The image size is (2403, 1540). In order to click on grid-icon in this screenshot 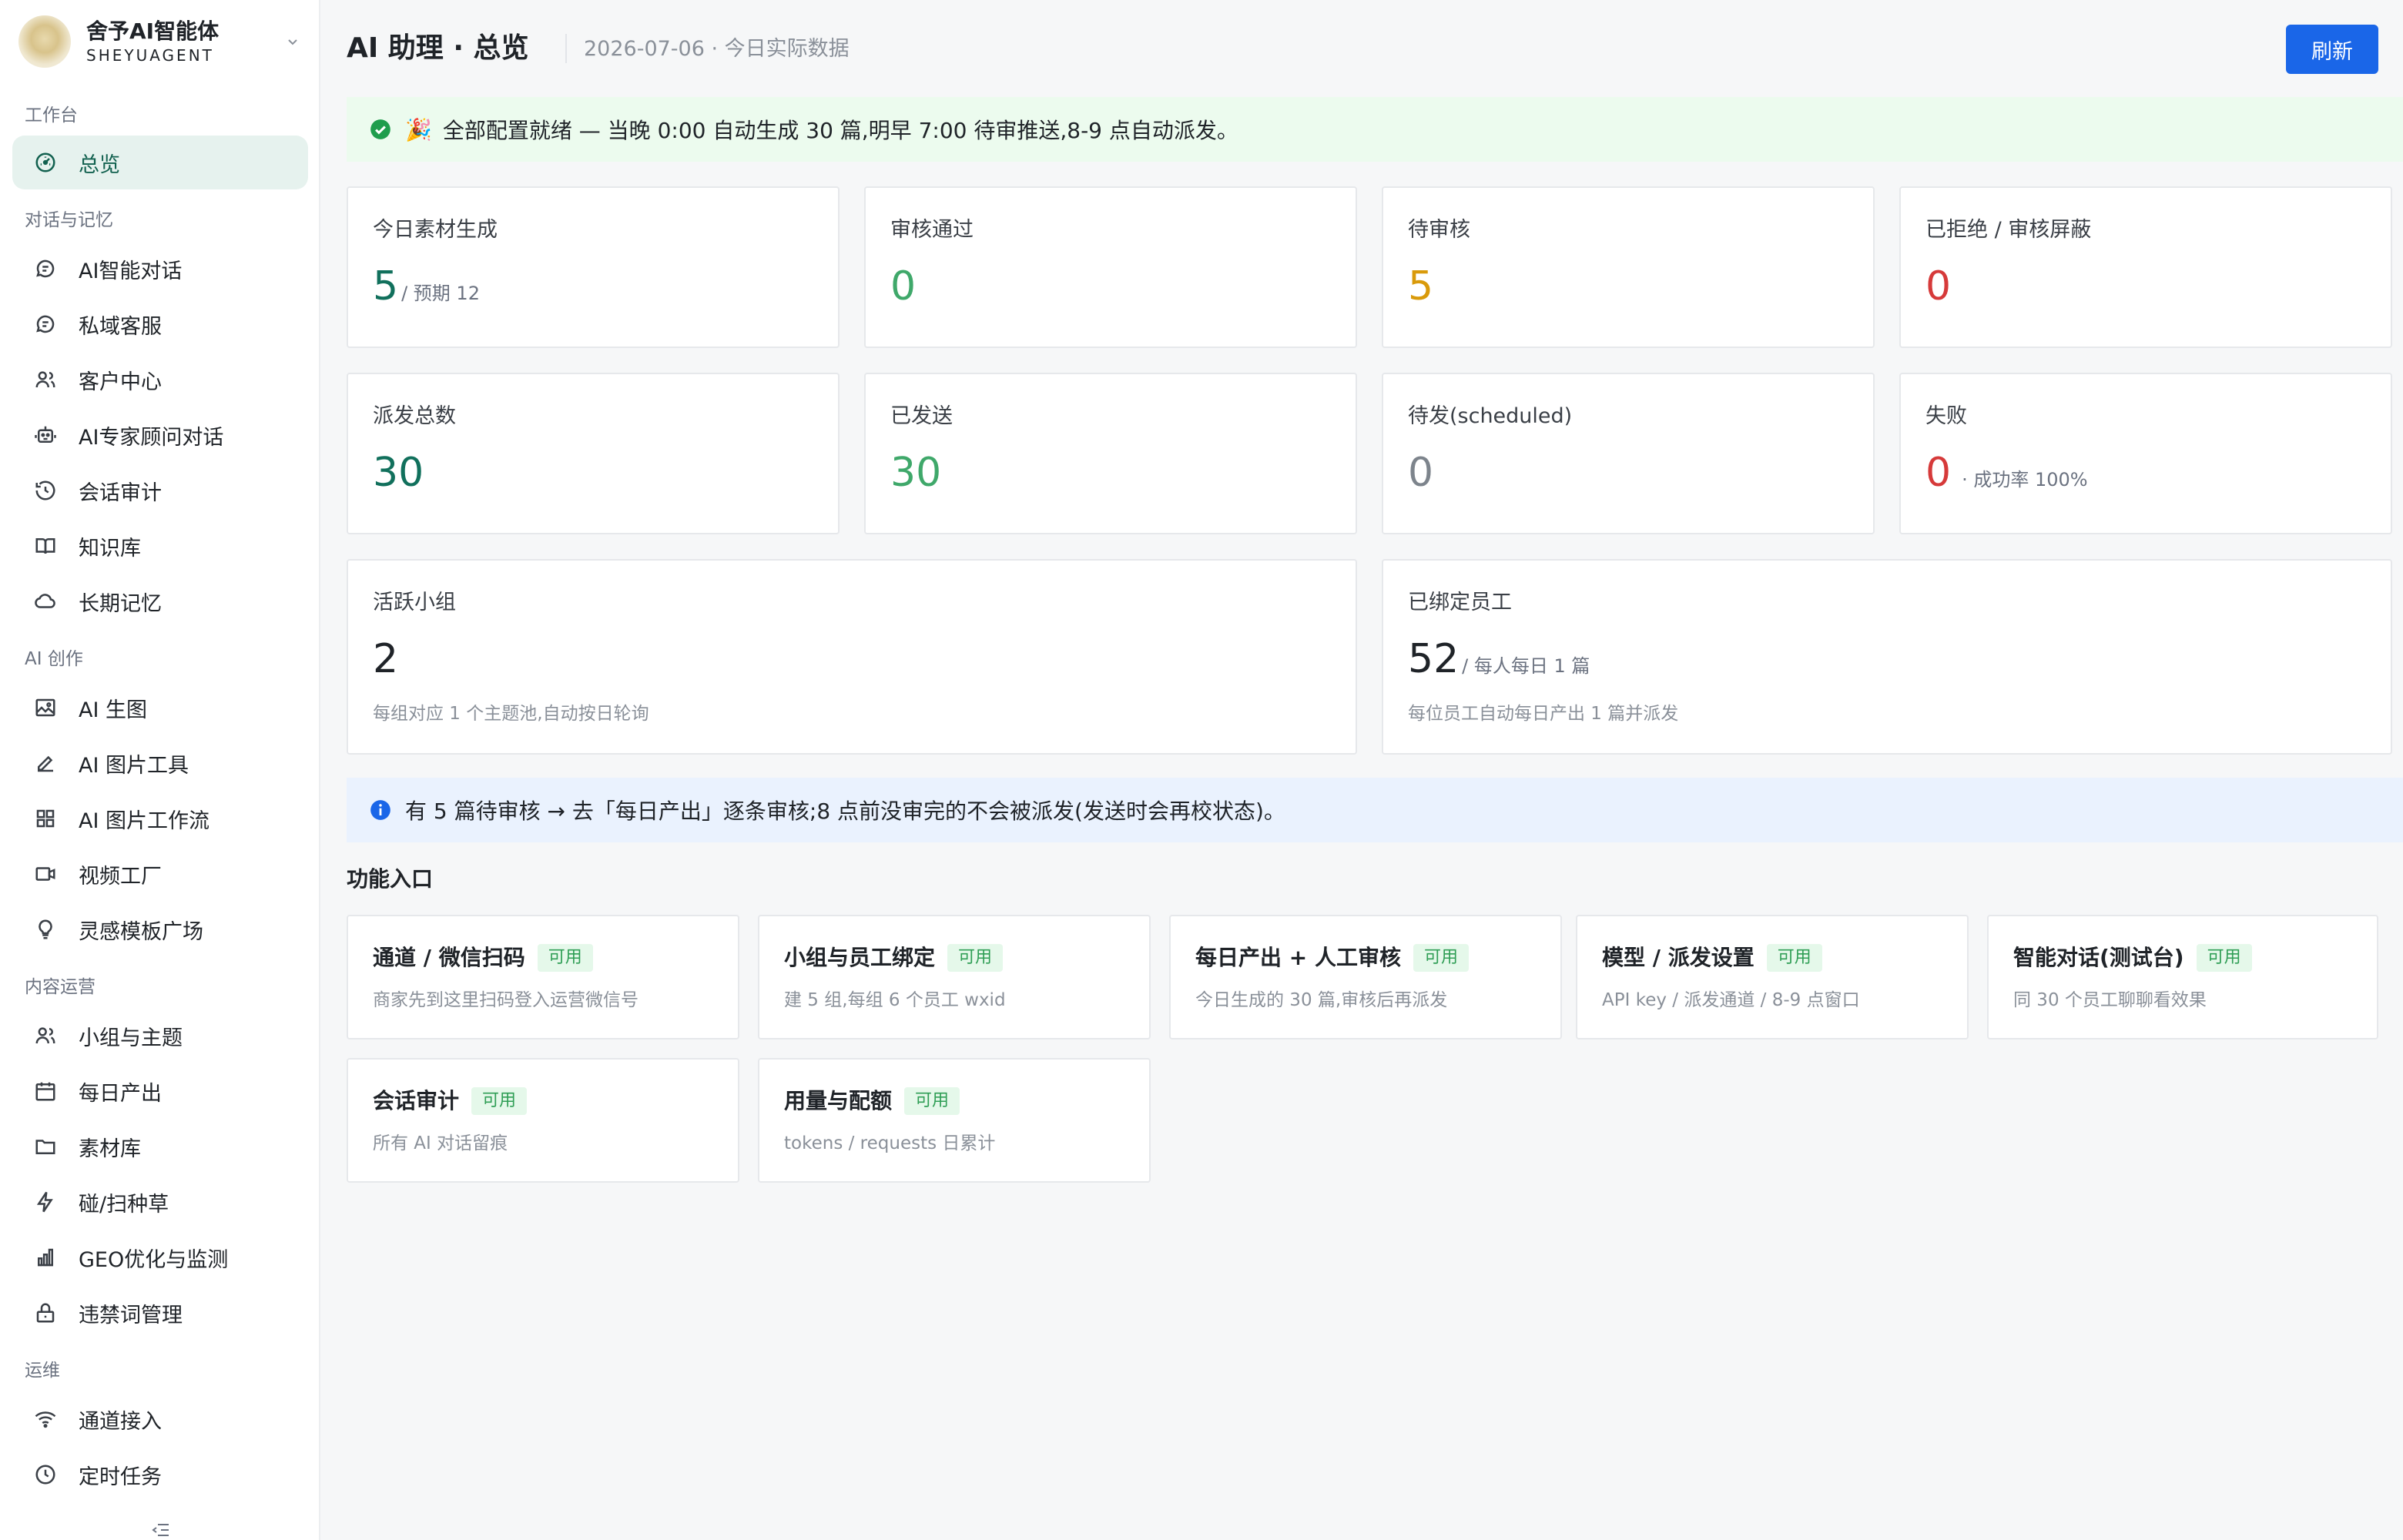, I will do `click(45, 818)`.